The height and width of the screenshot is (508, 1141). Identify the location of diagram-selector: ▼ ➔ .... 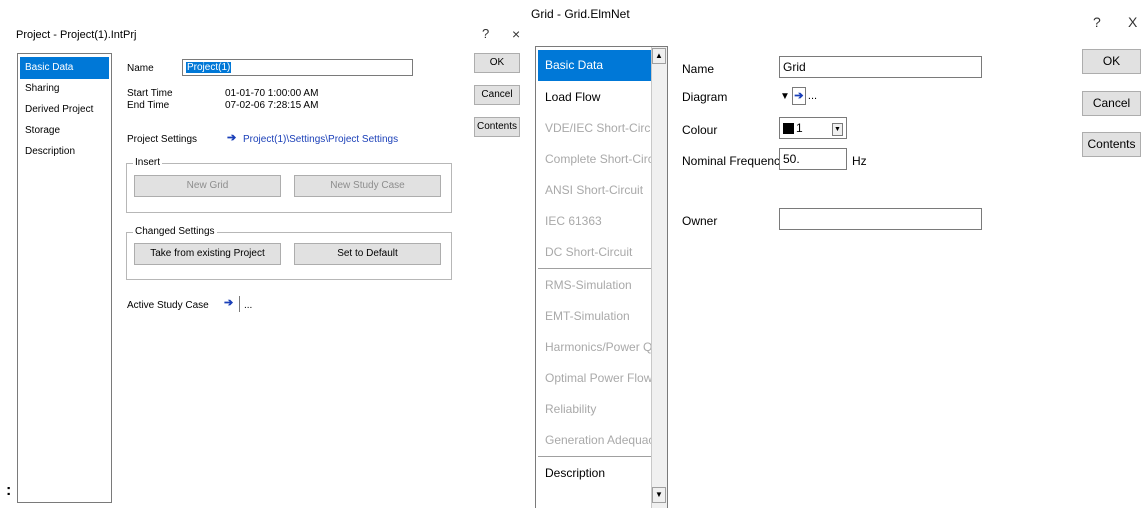
(805, 96).